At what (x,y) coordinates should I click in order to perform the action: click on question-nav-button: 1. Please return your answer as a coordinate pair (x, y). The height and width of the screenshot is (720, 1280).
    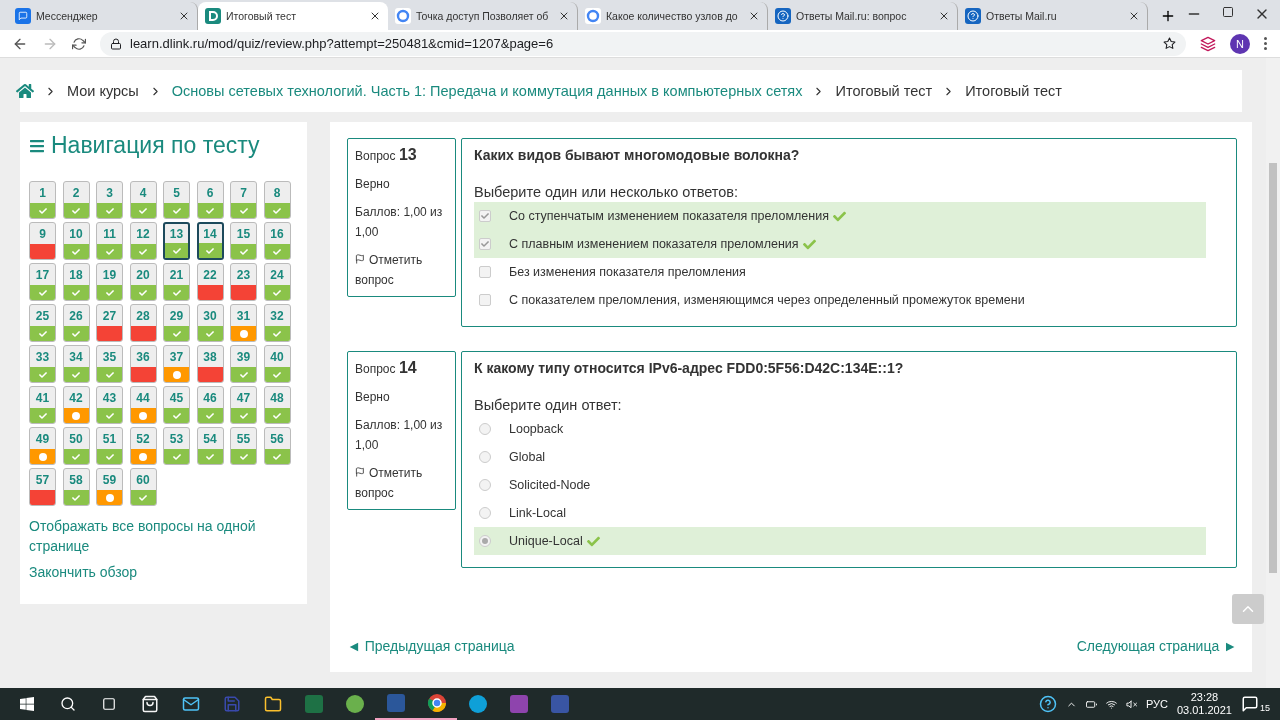
    Looking at the image, I should click on (42, 200).